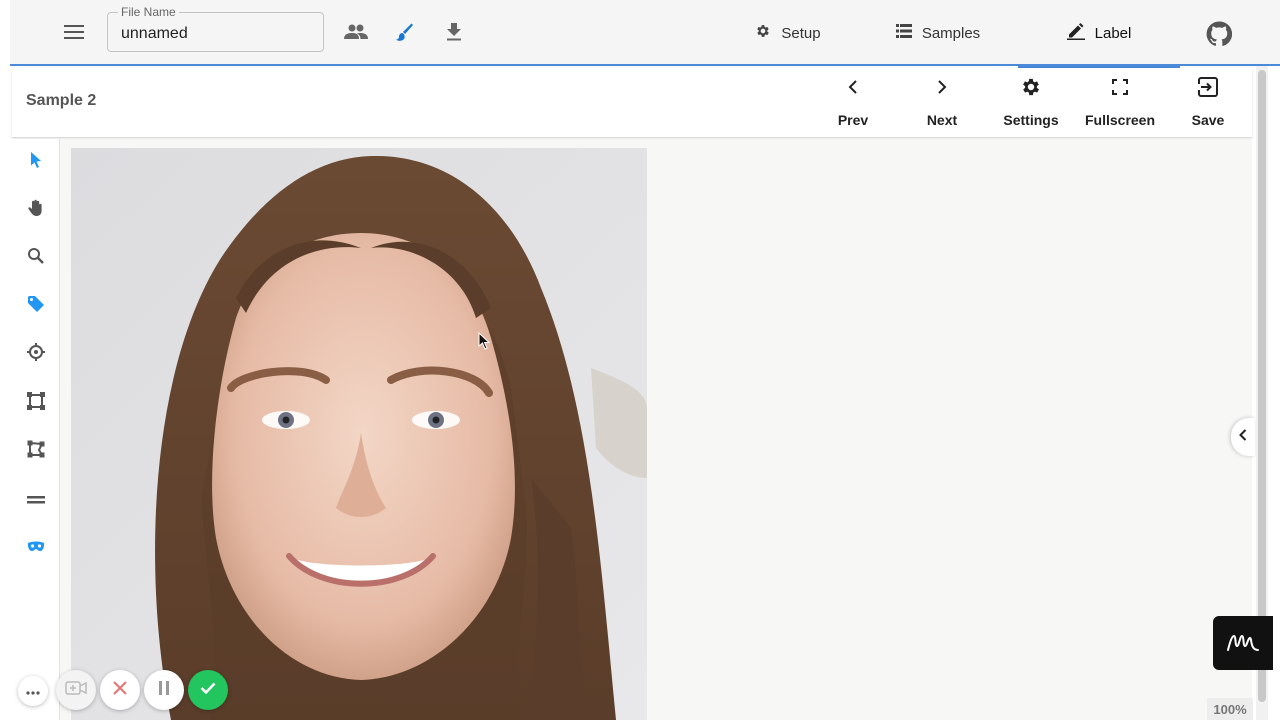 The image size is (1280, 720). Describe the element at coordinates (36, 429) in the screenshot. I see `tool-sidebar` at that location.